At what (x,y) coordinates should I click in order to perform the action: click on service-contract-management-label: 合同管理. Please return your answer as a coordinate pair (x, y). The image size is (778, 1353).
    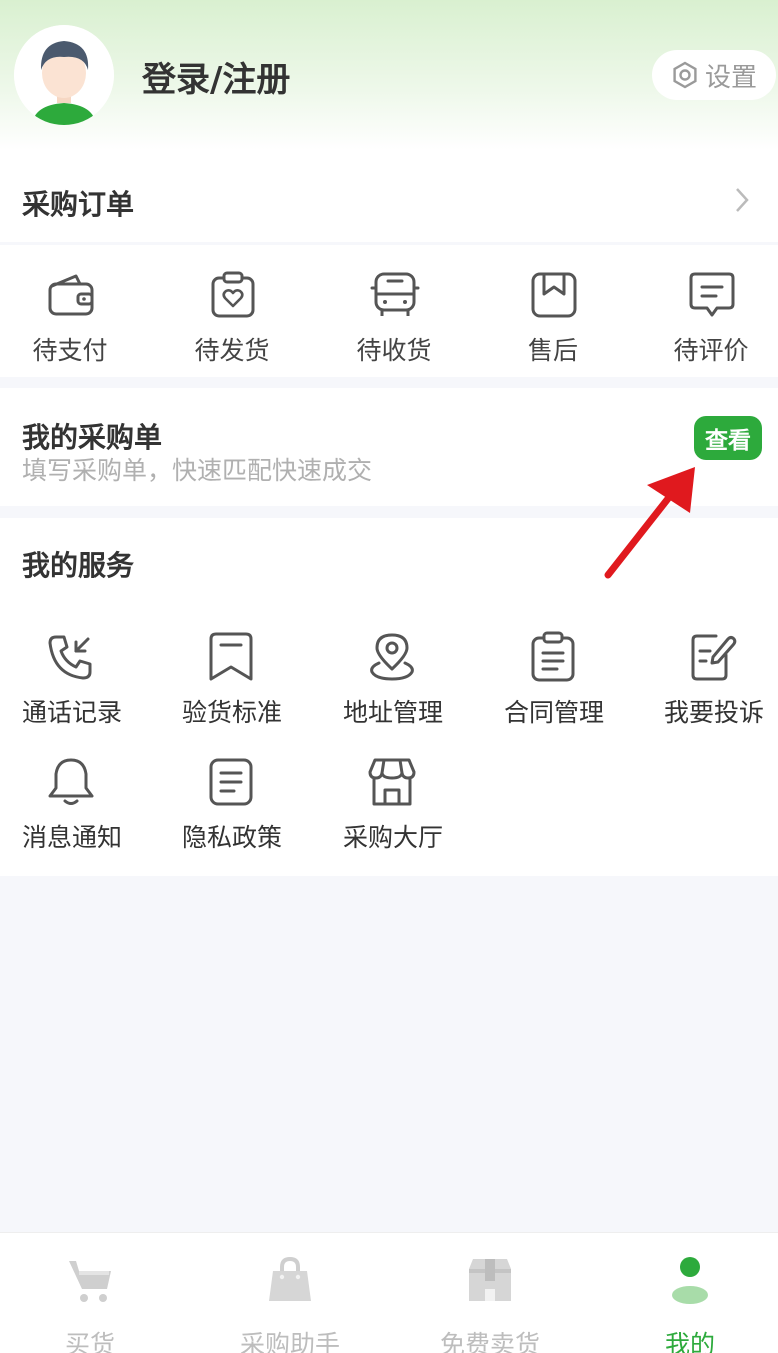
    Looking at the image, I should click on (554, 712).